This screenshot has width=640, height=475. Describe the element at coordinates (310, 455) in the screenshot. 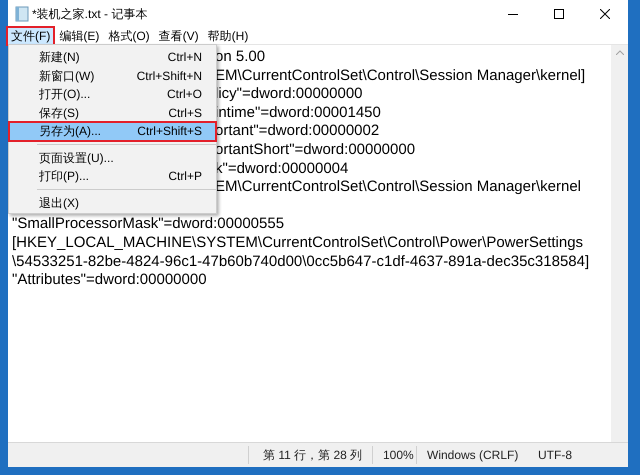

I see `cursor-position: 第 11 行，第 28 列` at that location.